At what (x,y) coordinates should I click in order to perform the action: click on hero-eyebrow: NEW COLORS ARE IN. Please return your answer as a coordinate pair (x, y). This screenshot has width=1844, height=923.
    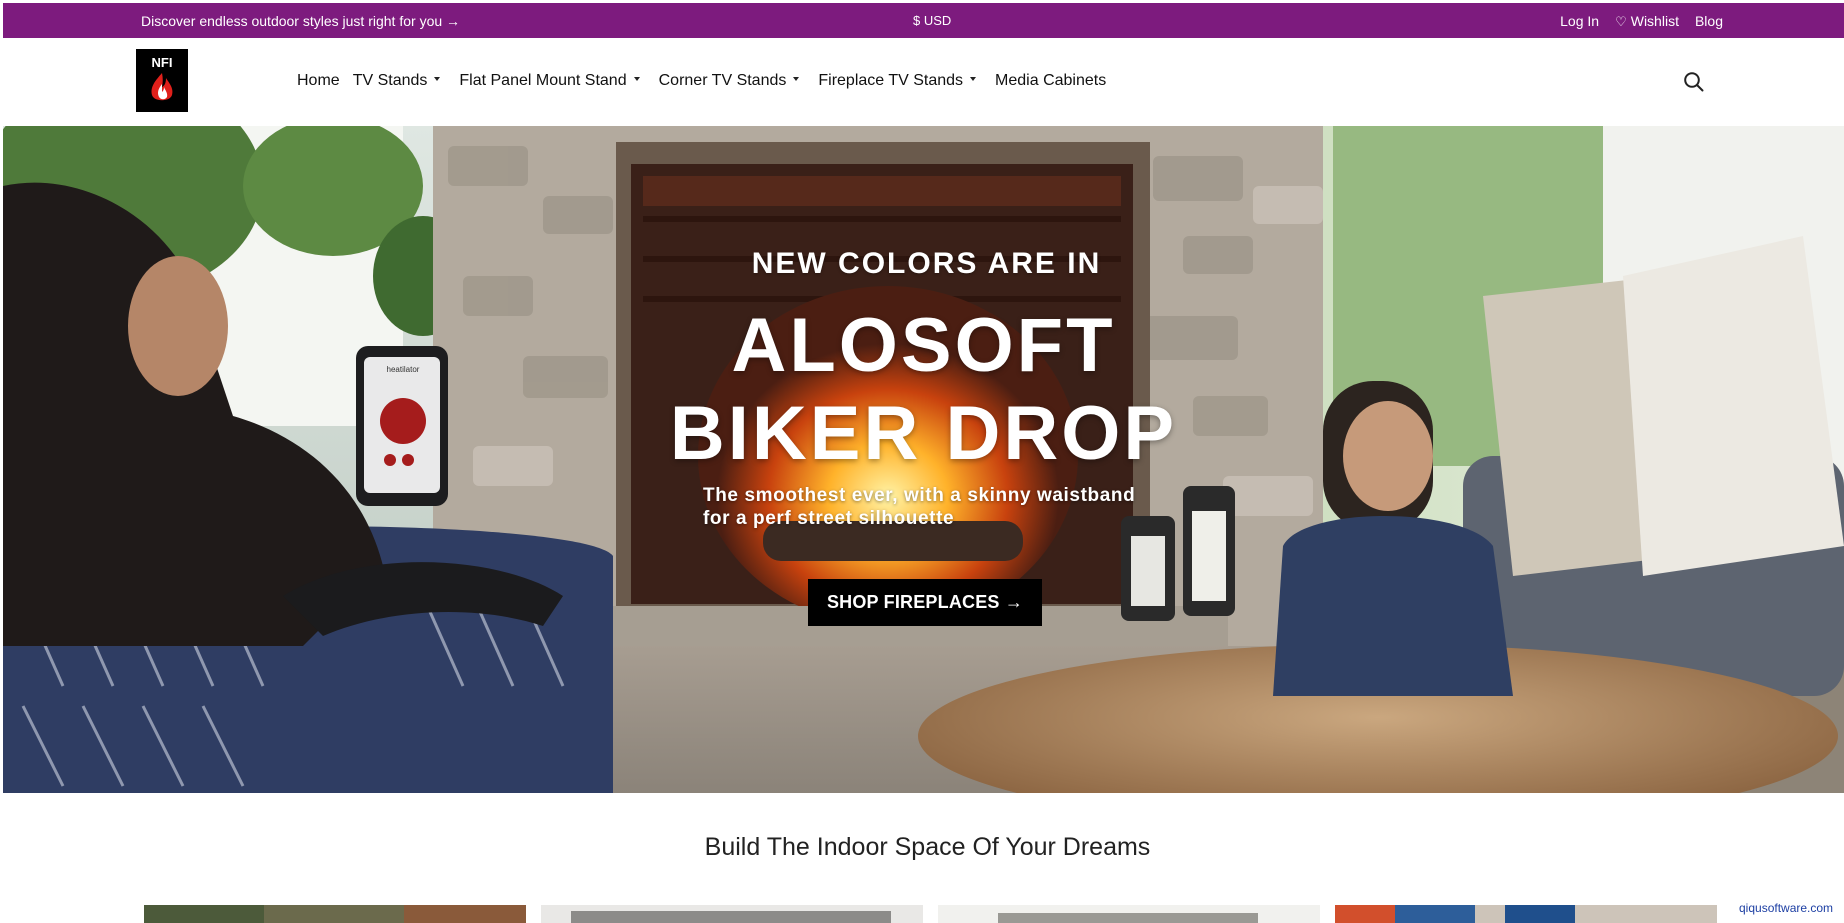
    Looking at the image, I should click on (926, 263).